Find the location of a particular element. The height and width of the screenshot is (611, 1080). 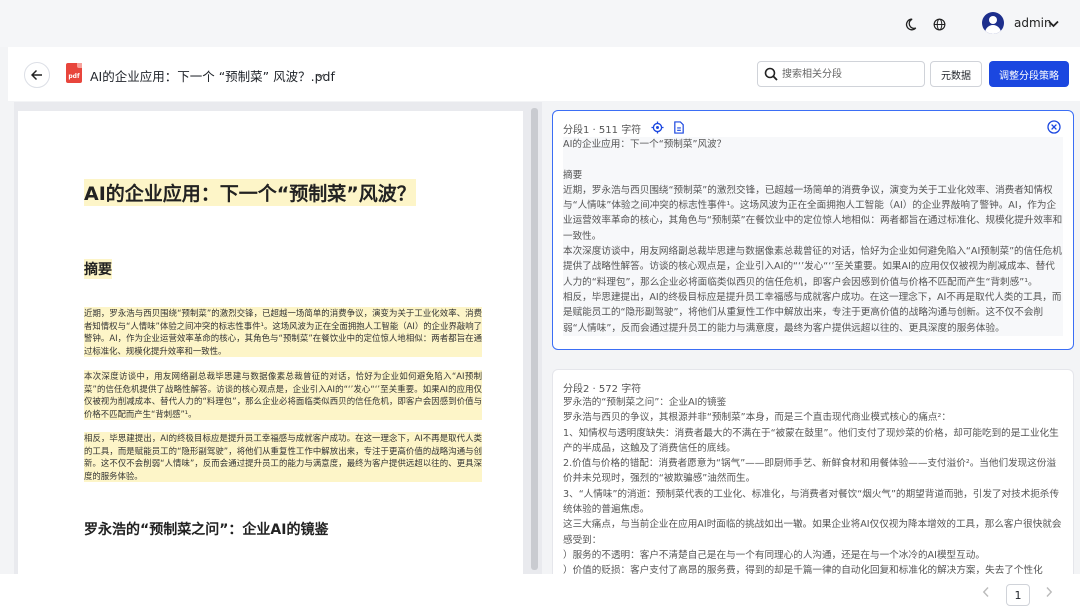

pdf-file-icon: pdf is located at coordinates (74, 73).